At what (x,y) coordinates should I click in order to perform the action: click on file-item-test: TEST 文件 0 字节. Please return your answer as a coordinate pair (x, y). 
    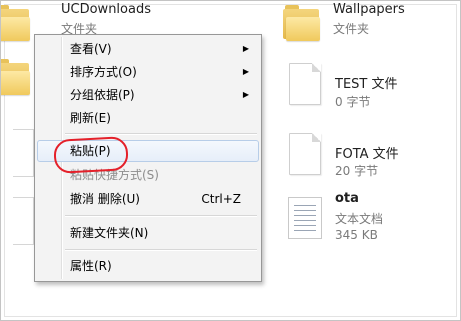
    Looking at the image, I should click on (366, 87).